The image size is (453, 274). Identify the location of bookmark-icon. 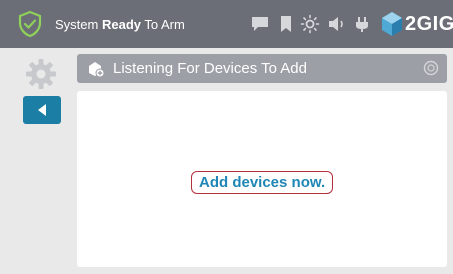
(286, 24).